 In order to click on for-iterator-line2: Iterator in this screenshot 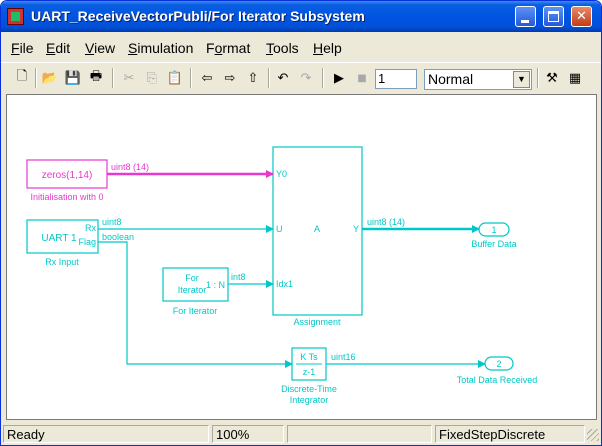, I will do `click(192, 290)`.